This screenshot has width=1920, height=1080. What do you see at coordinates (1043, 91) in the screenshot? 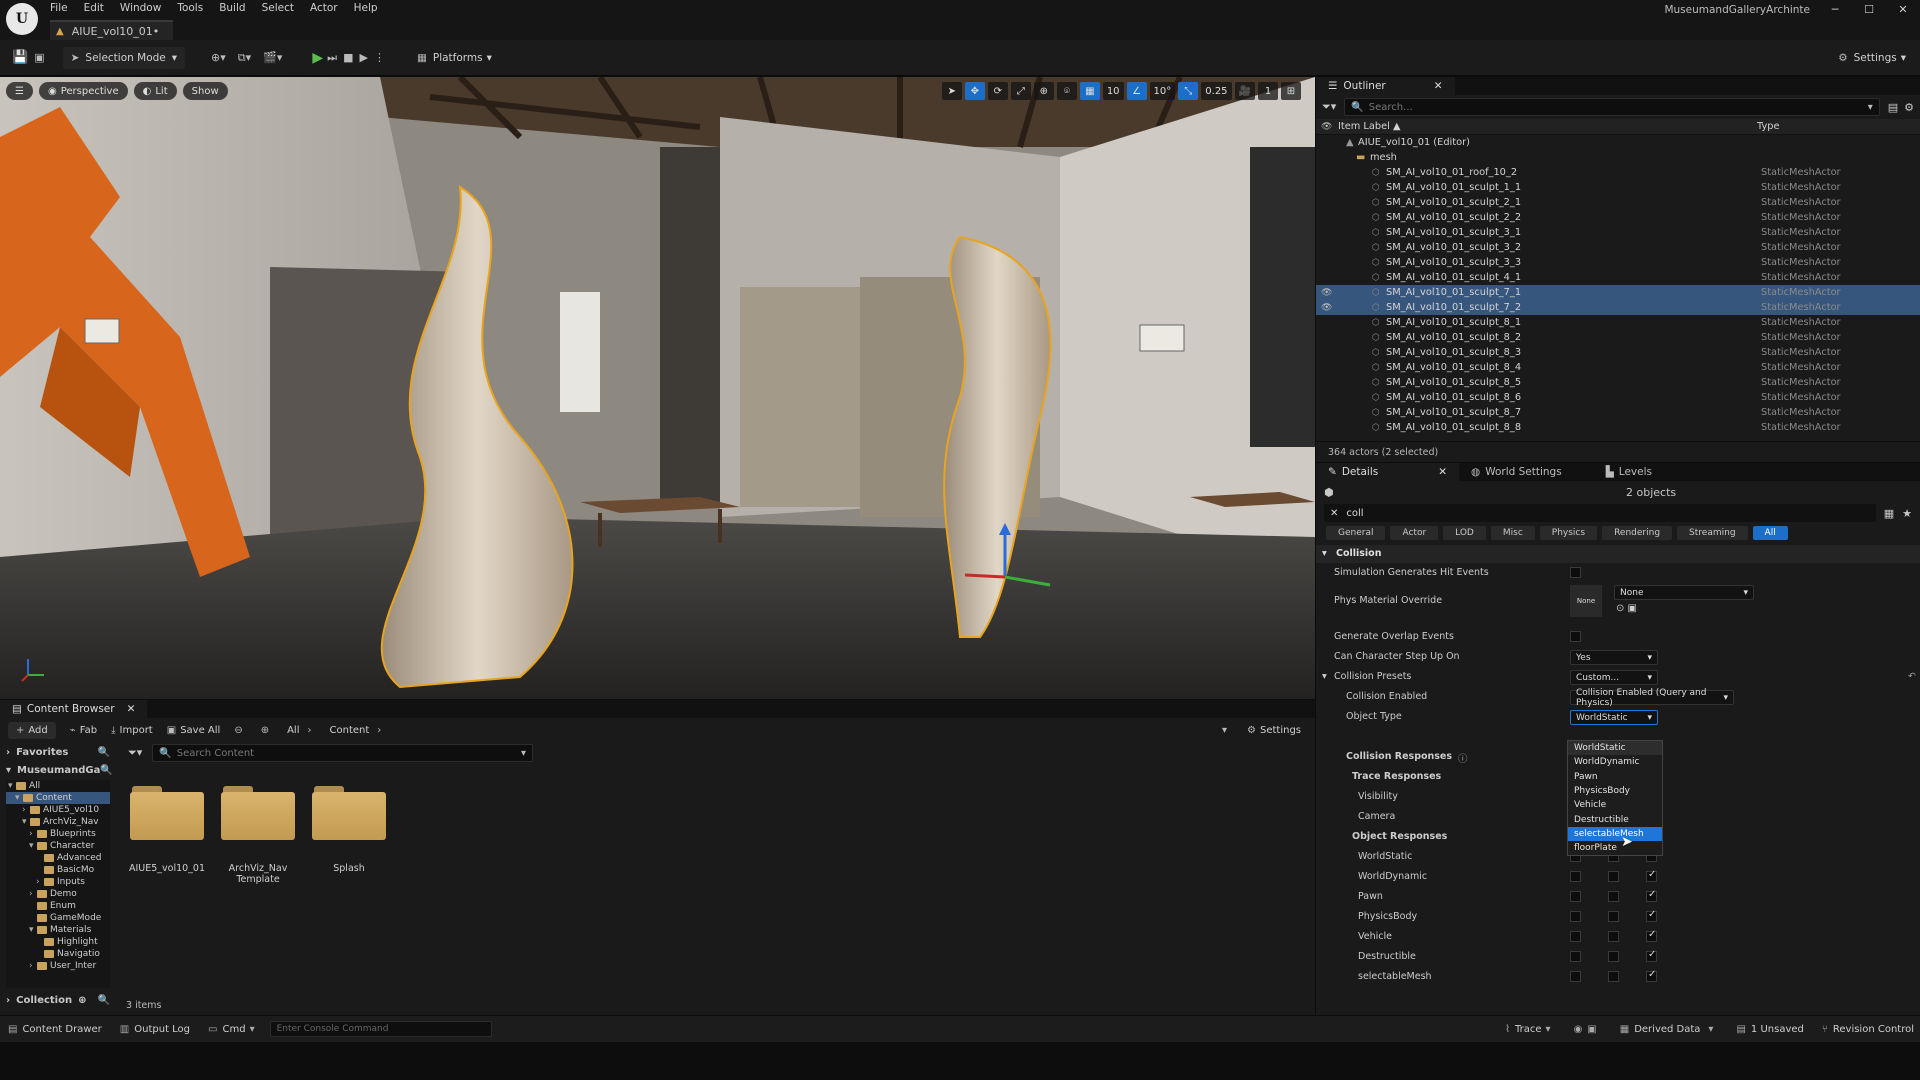
I see `world-space-icon: ⊕` at bounding box center [1043, 91].